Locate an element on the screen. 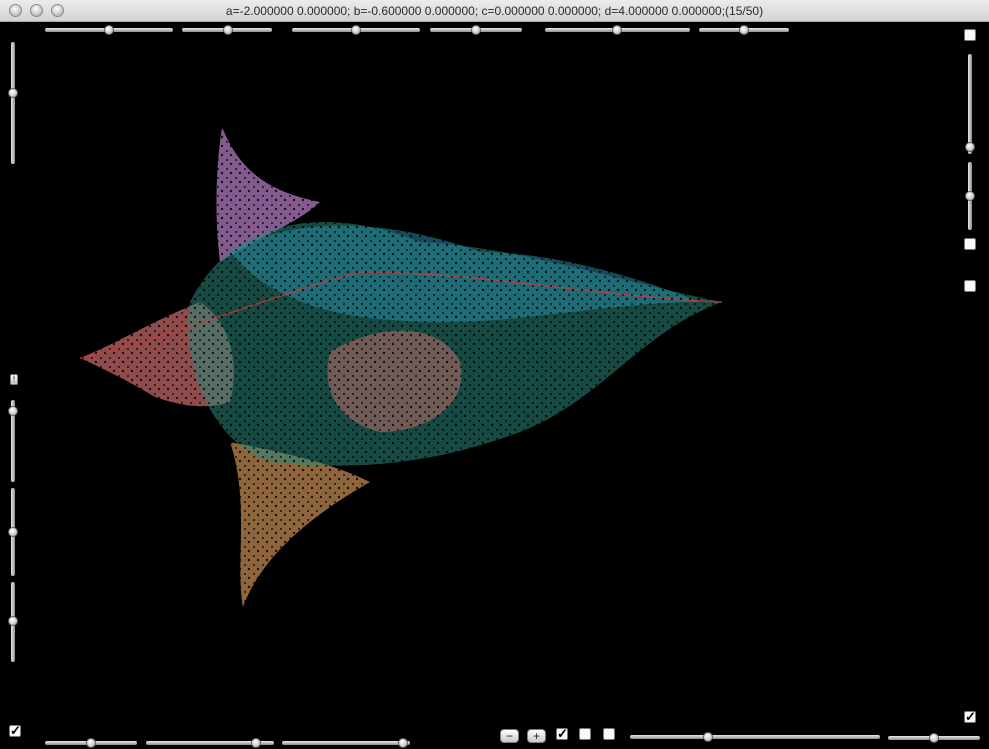  checkbox-right-middle is located at coordinates (970, 244).